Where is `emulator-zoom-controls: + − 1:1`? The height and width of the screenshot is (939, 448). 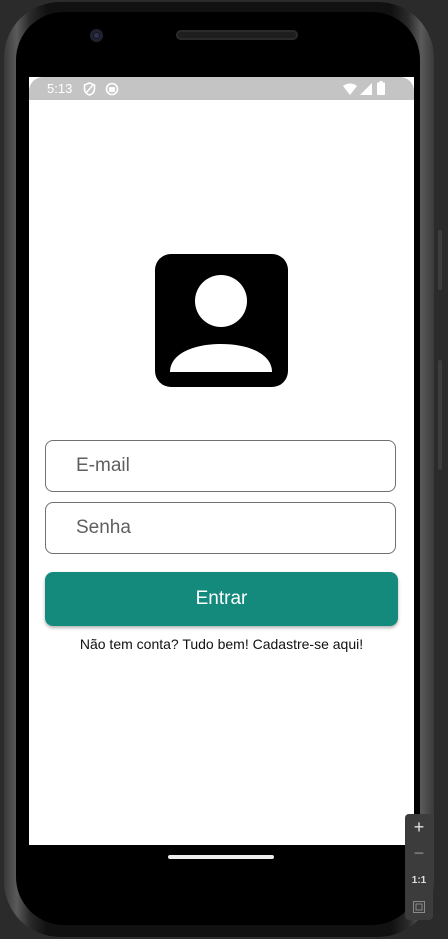
emulator-zoom-controls: + − 1:1 is located at coordinates (419, 867).